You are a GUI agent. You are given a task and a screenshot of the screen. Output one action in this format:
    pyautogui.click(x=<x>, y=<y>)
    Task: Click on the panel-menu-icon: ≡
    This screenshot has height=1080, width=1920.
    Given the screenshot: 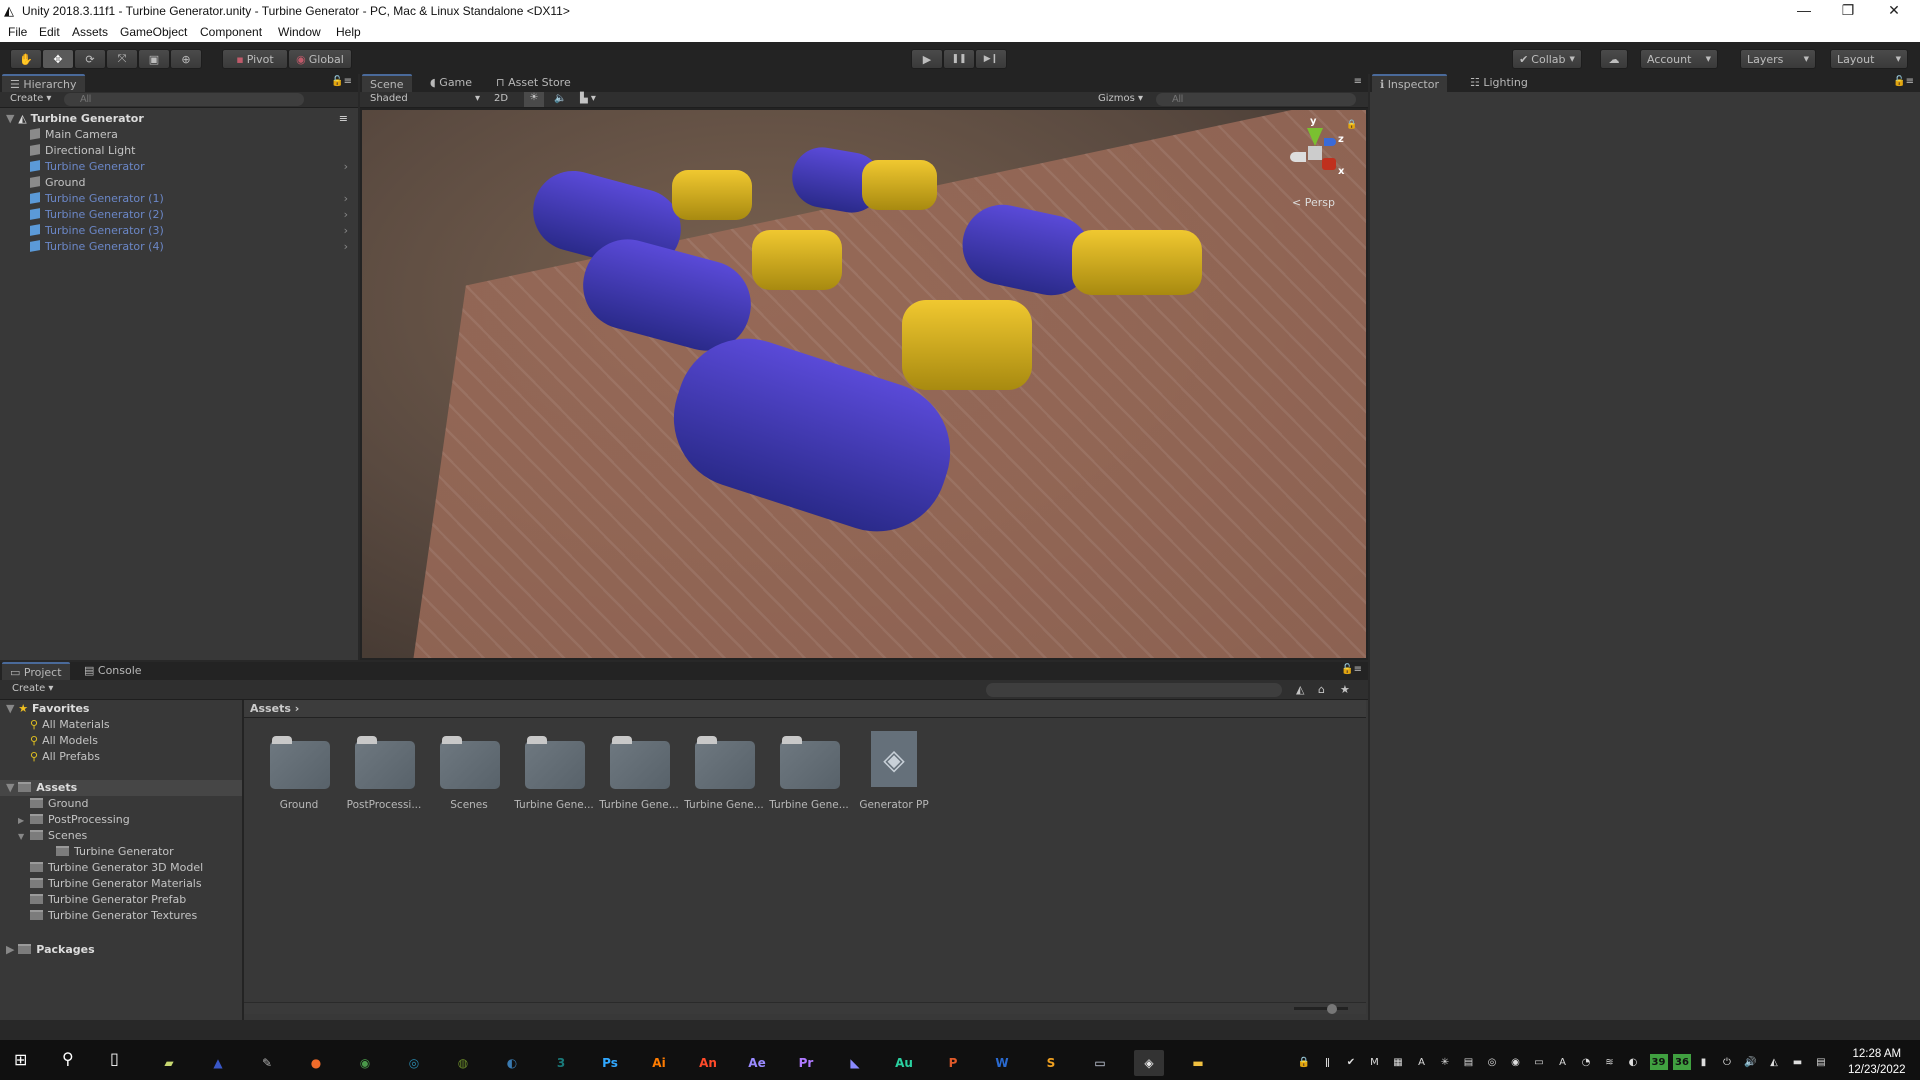 What is the action you would take?
    pyautogui.click(x=1358, y=81)
    